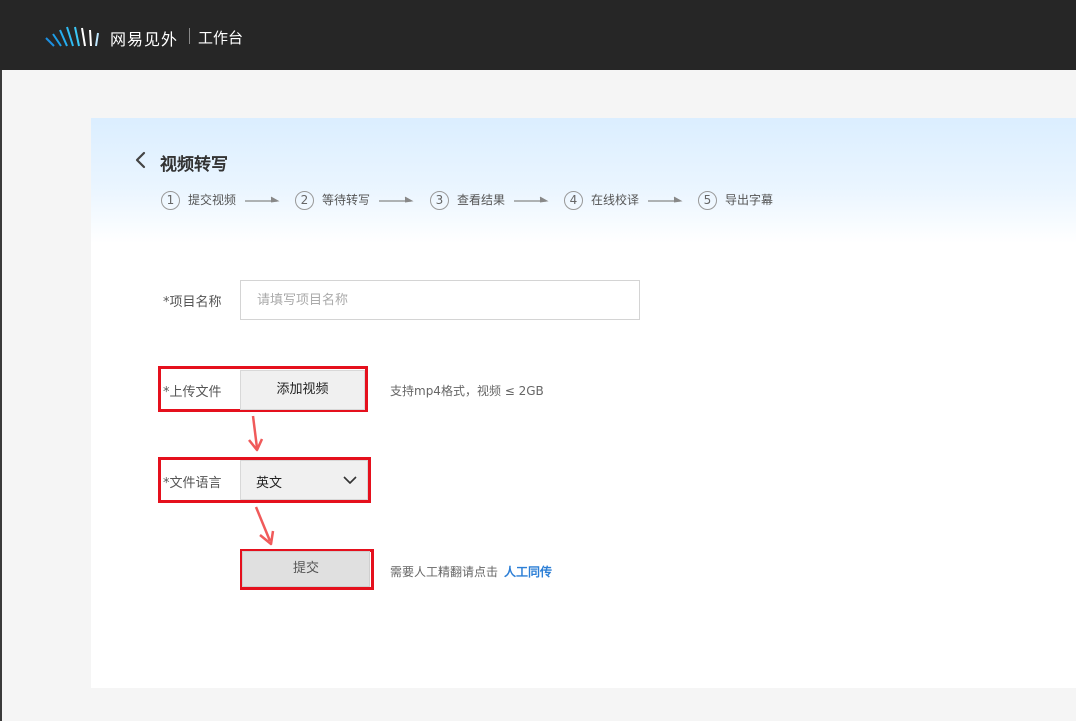 The image size is (1076, 721). I want to click on step-label: 提交视频, so click(212, 200).